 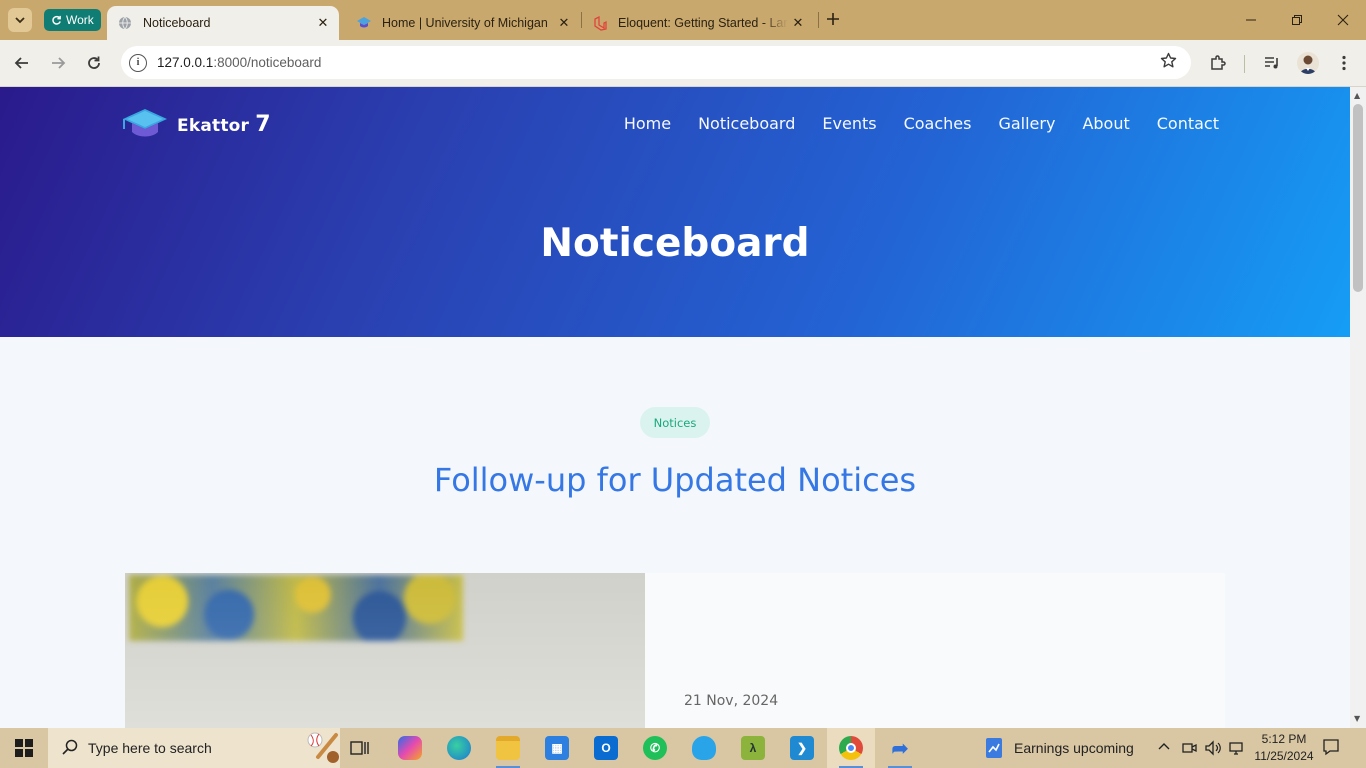 I want to click on nav-events: Events, so click(x=849, y=123).